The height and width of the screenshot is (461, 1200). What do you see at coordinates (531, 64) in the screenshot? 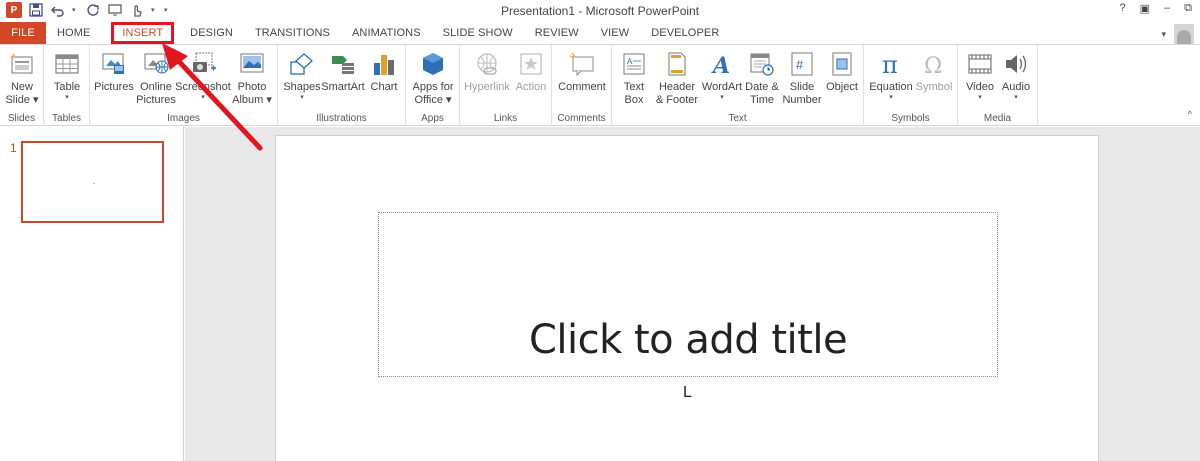
I see `action-icon` at bounding box center [531, 64].